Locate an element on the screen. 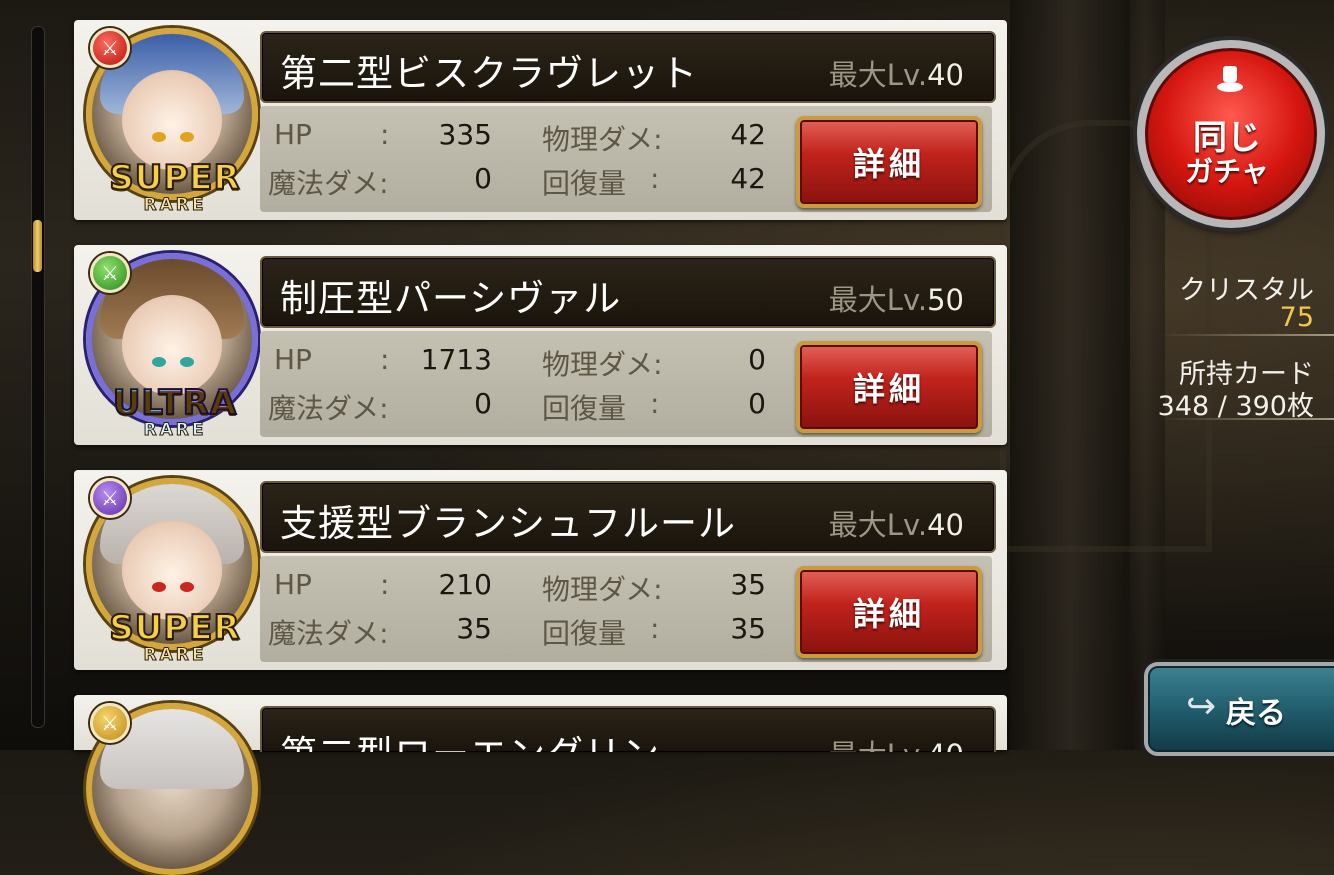 Image resolution: width=1334 pixels, height=875 pixels. card-name: 第二型ローエングリン is located at coordinates (470, 738).